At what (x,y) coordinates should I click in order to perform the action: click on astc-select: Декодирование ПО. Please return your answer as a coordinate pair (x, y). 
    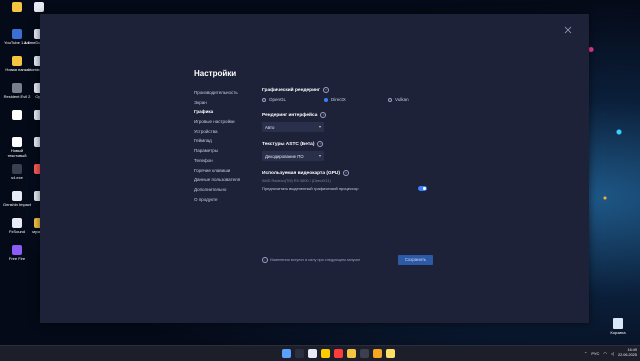
    Looking at the image, I should click on (293, 156).